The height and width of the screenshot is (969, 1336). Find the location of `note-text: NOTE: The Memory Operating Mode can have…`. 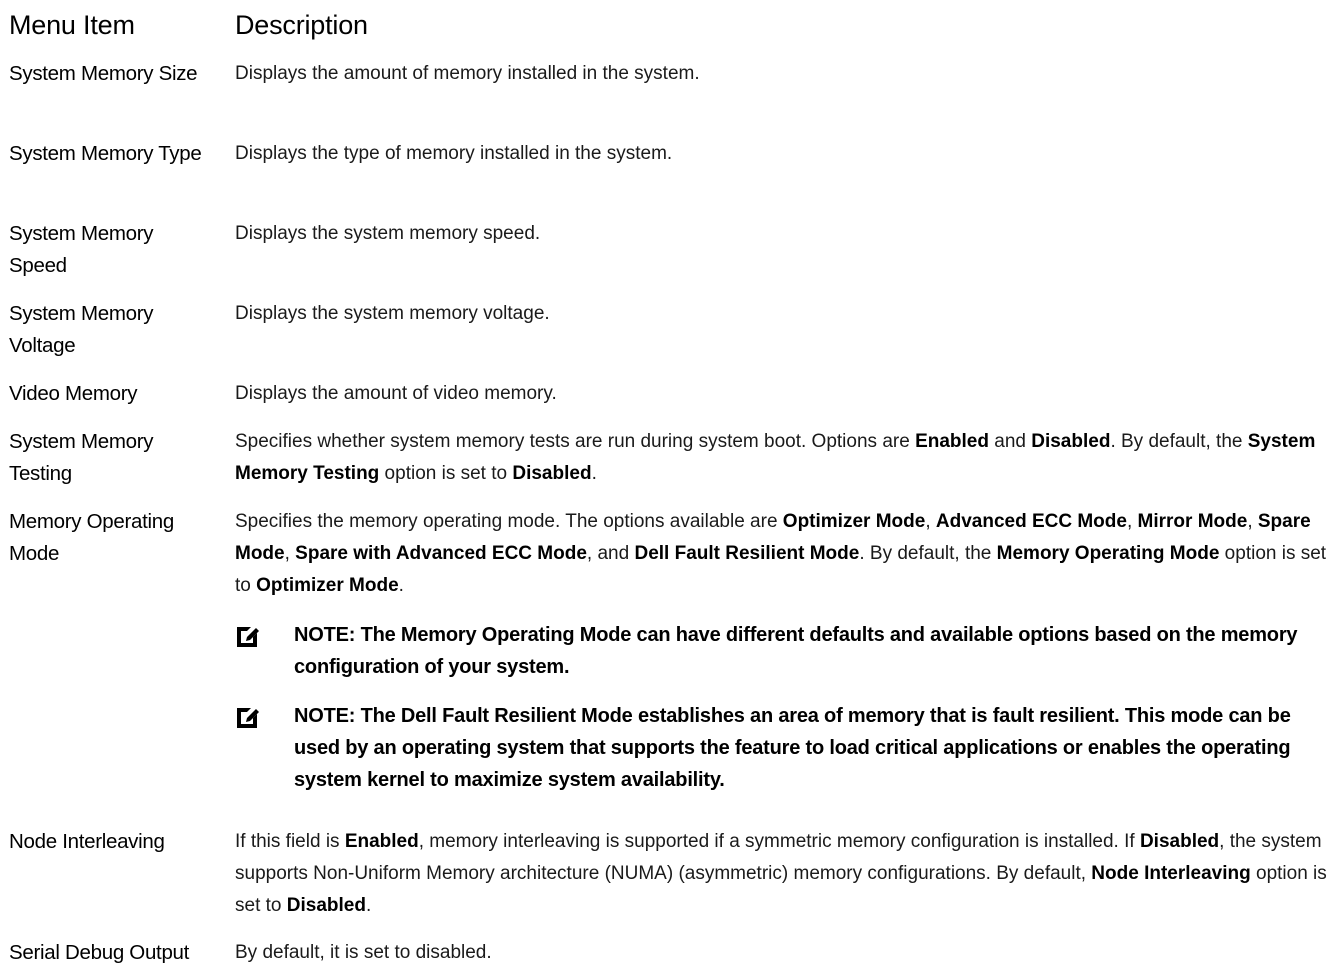

note-text: NOTE: The Memory Operating Mode can have… is located at coordinates (796, 651).